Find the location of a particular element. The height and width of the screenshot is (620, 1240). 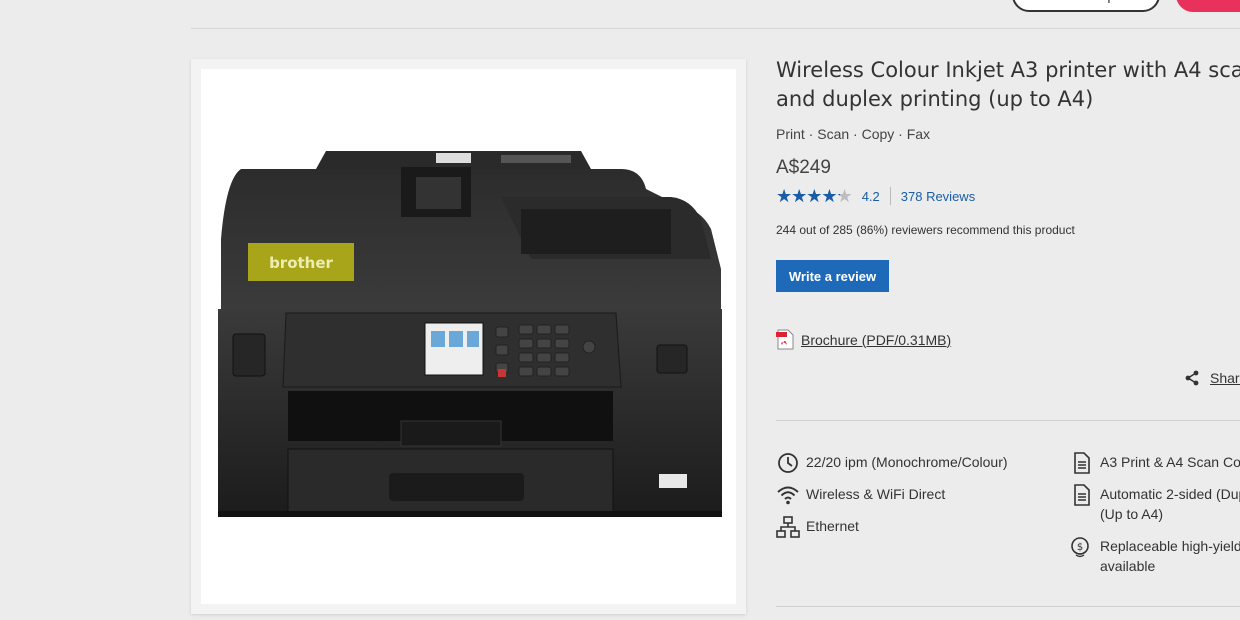

spec-speed: 22/20 ipm (Monochrome/Colour) is located at coordinates (892, 463).